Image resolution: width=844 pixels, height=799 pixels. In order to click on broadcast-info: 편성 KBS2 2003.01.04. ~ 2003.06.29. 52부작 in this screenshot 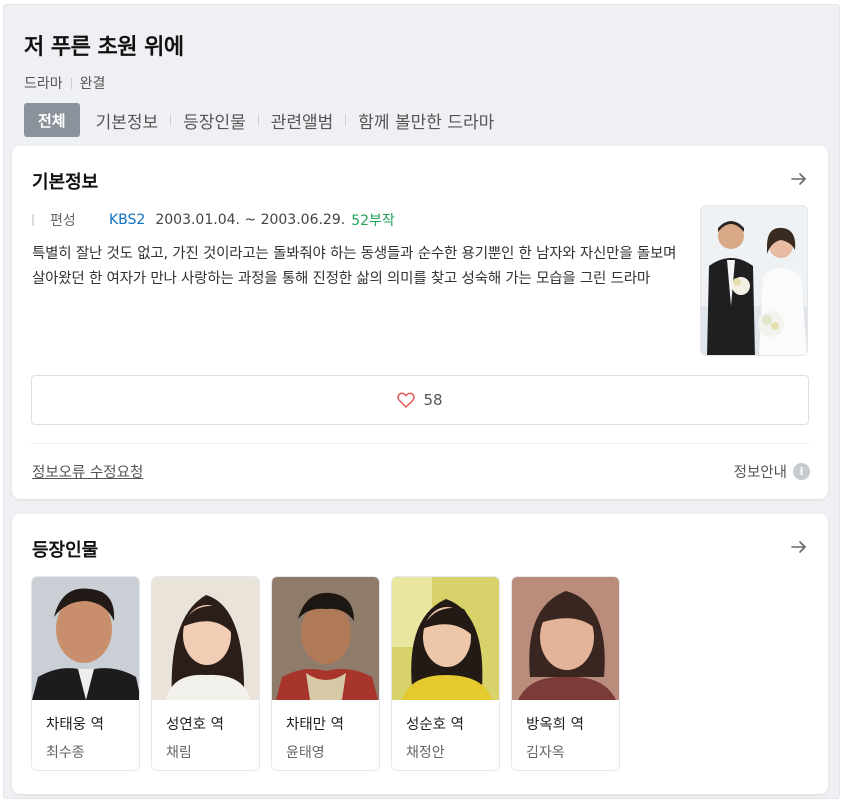, I will do `click(213, 220)`.